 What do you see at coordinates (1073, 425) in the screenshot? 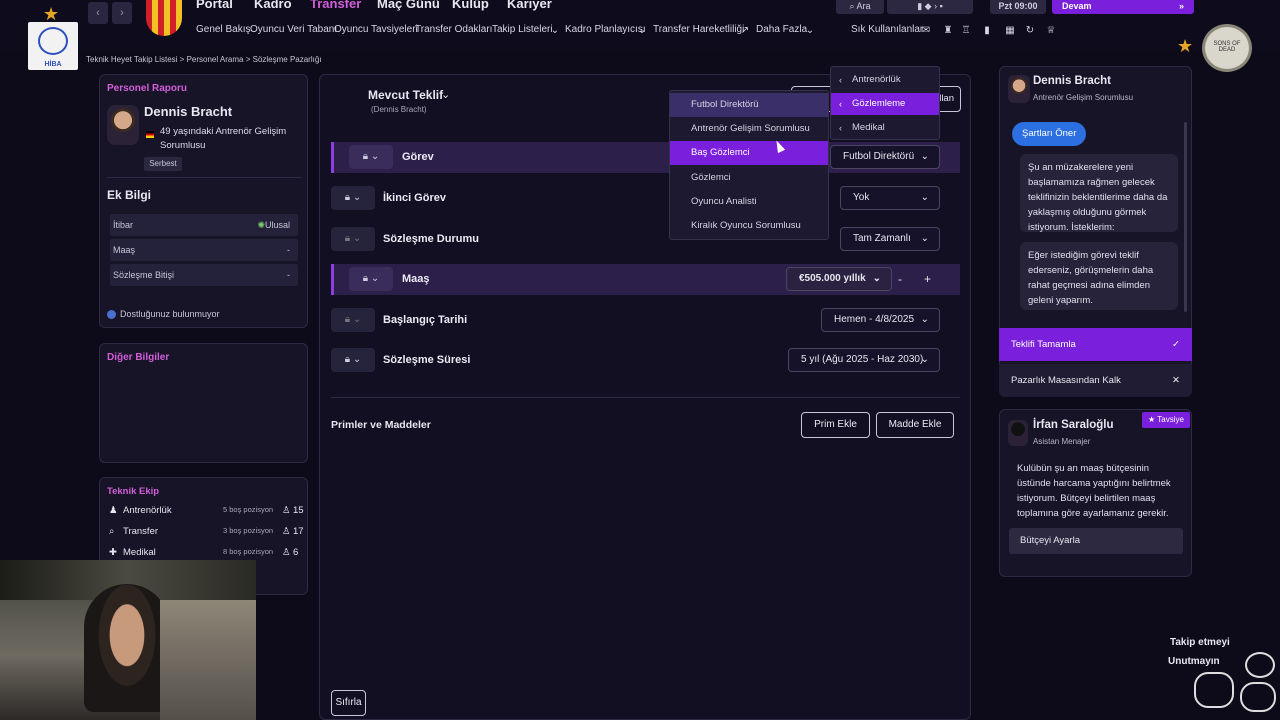
I see `advisor-name: İrfan Saraloğlu` at bounding box center [1073, 425].